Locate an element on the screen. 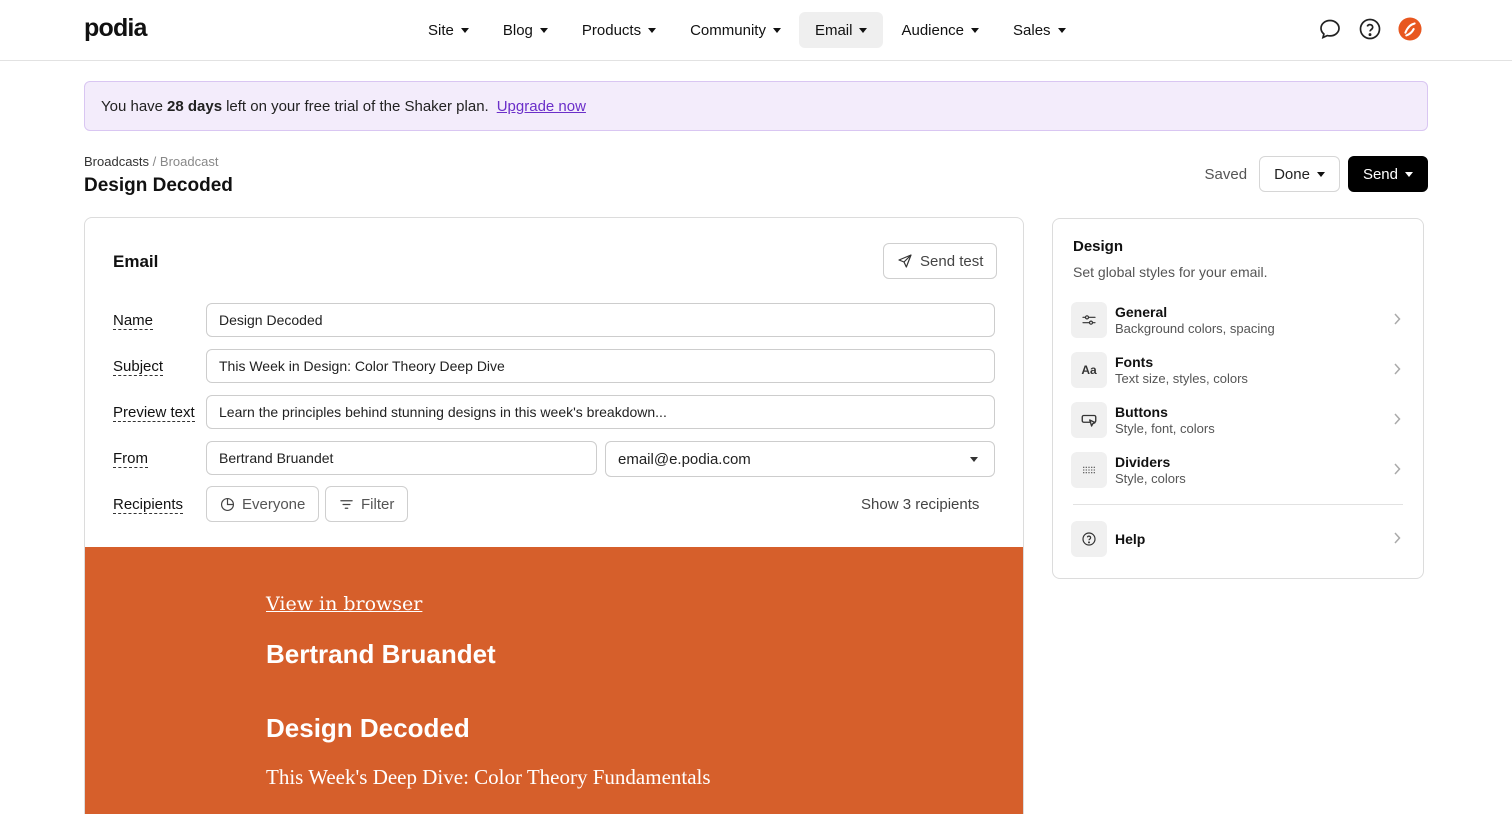 This screenshot has height=814, width=1512. recipients-label: Recipients is located at coordinates (148, 505).